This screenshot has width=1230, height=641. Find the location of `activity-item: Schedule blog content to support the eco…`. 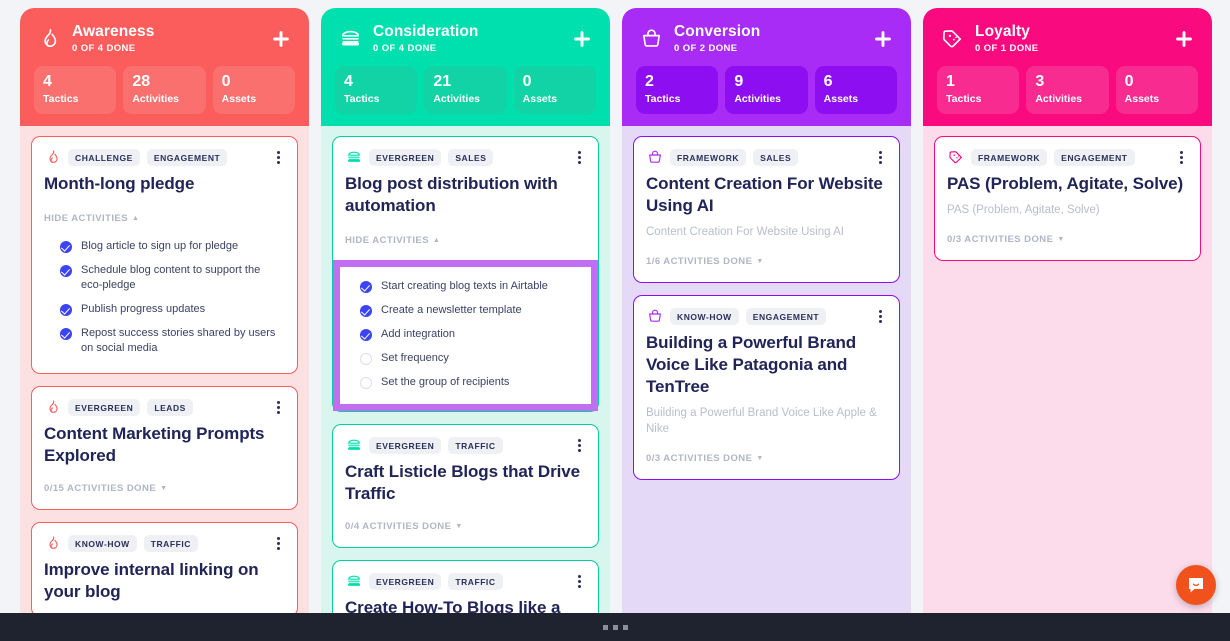

activity-item: Schedule blog content to support the eco… is located at coordinates (171, 278).